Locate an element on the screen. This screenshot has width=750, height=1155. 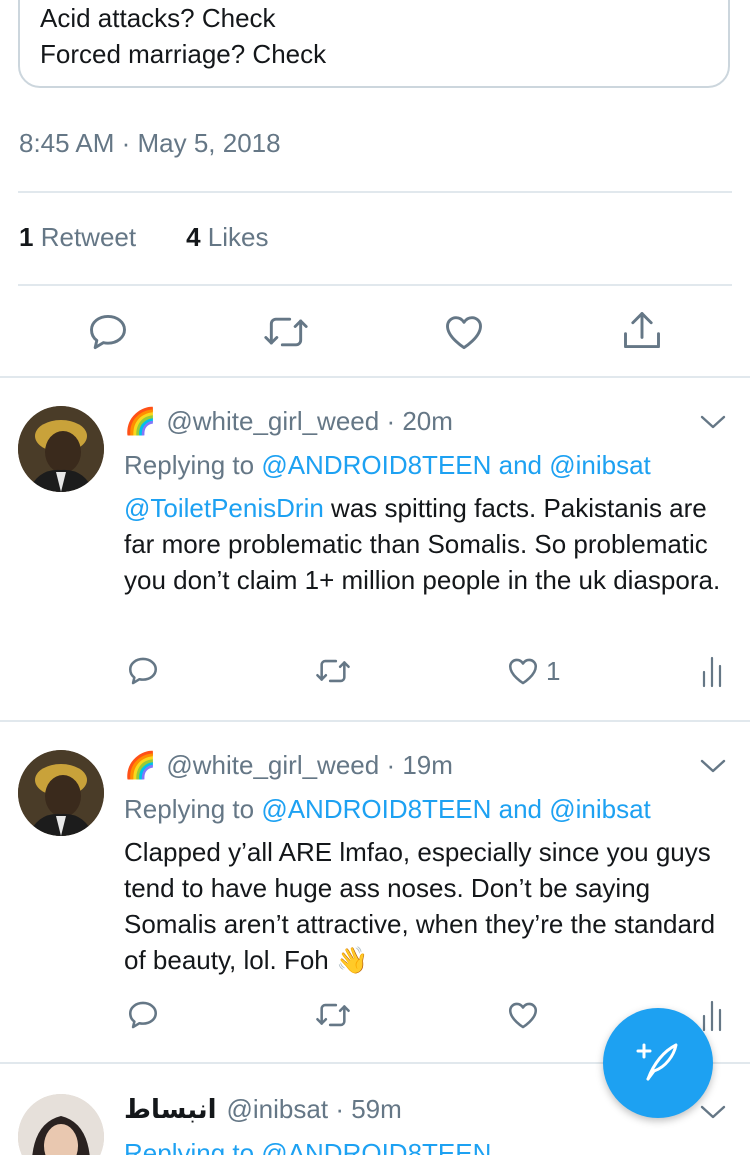
mention-link: @ToiletPenisDrin is located at coordinates (224, 508).